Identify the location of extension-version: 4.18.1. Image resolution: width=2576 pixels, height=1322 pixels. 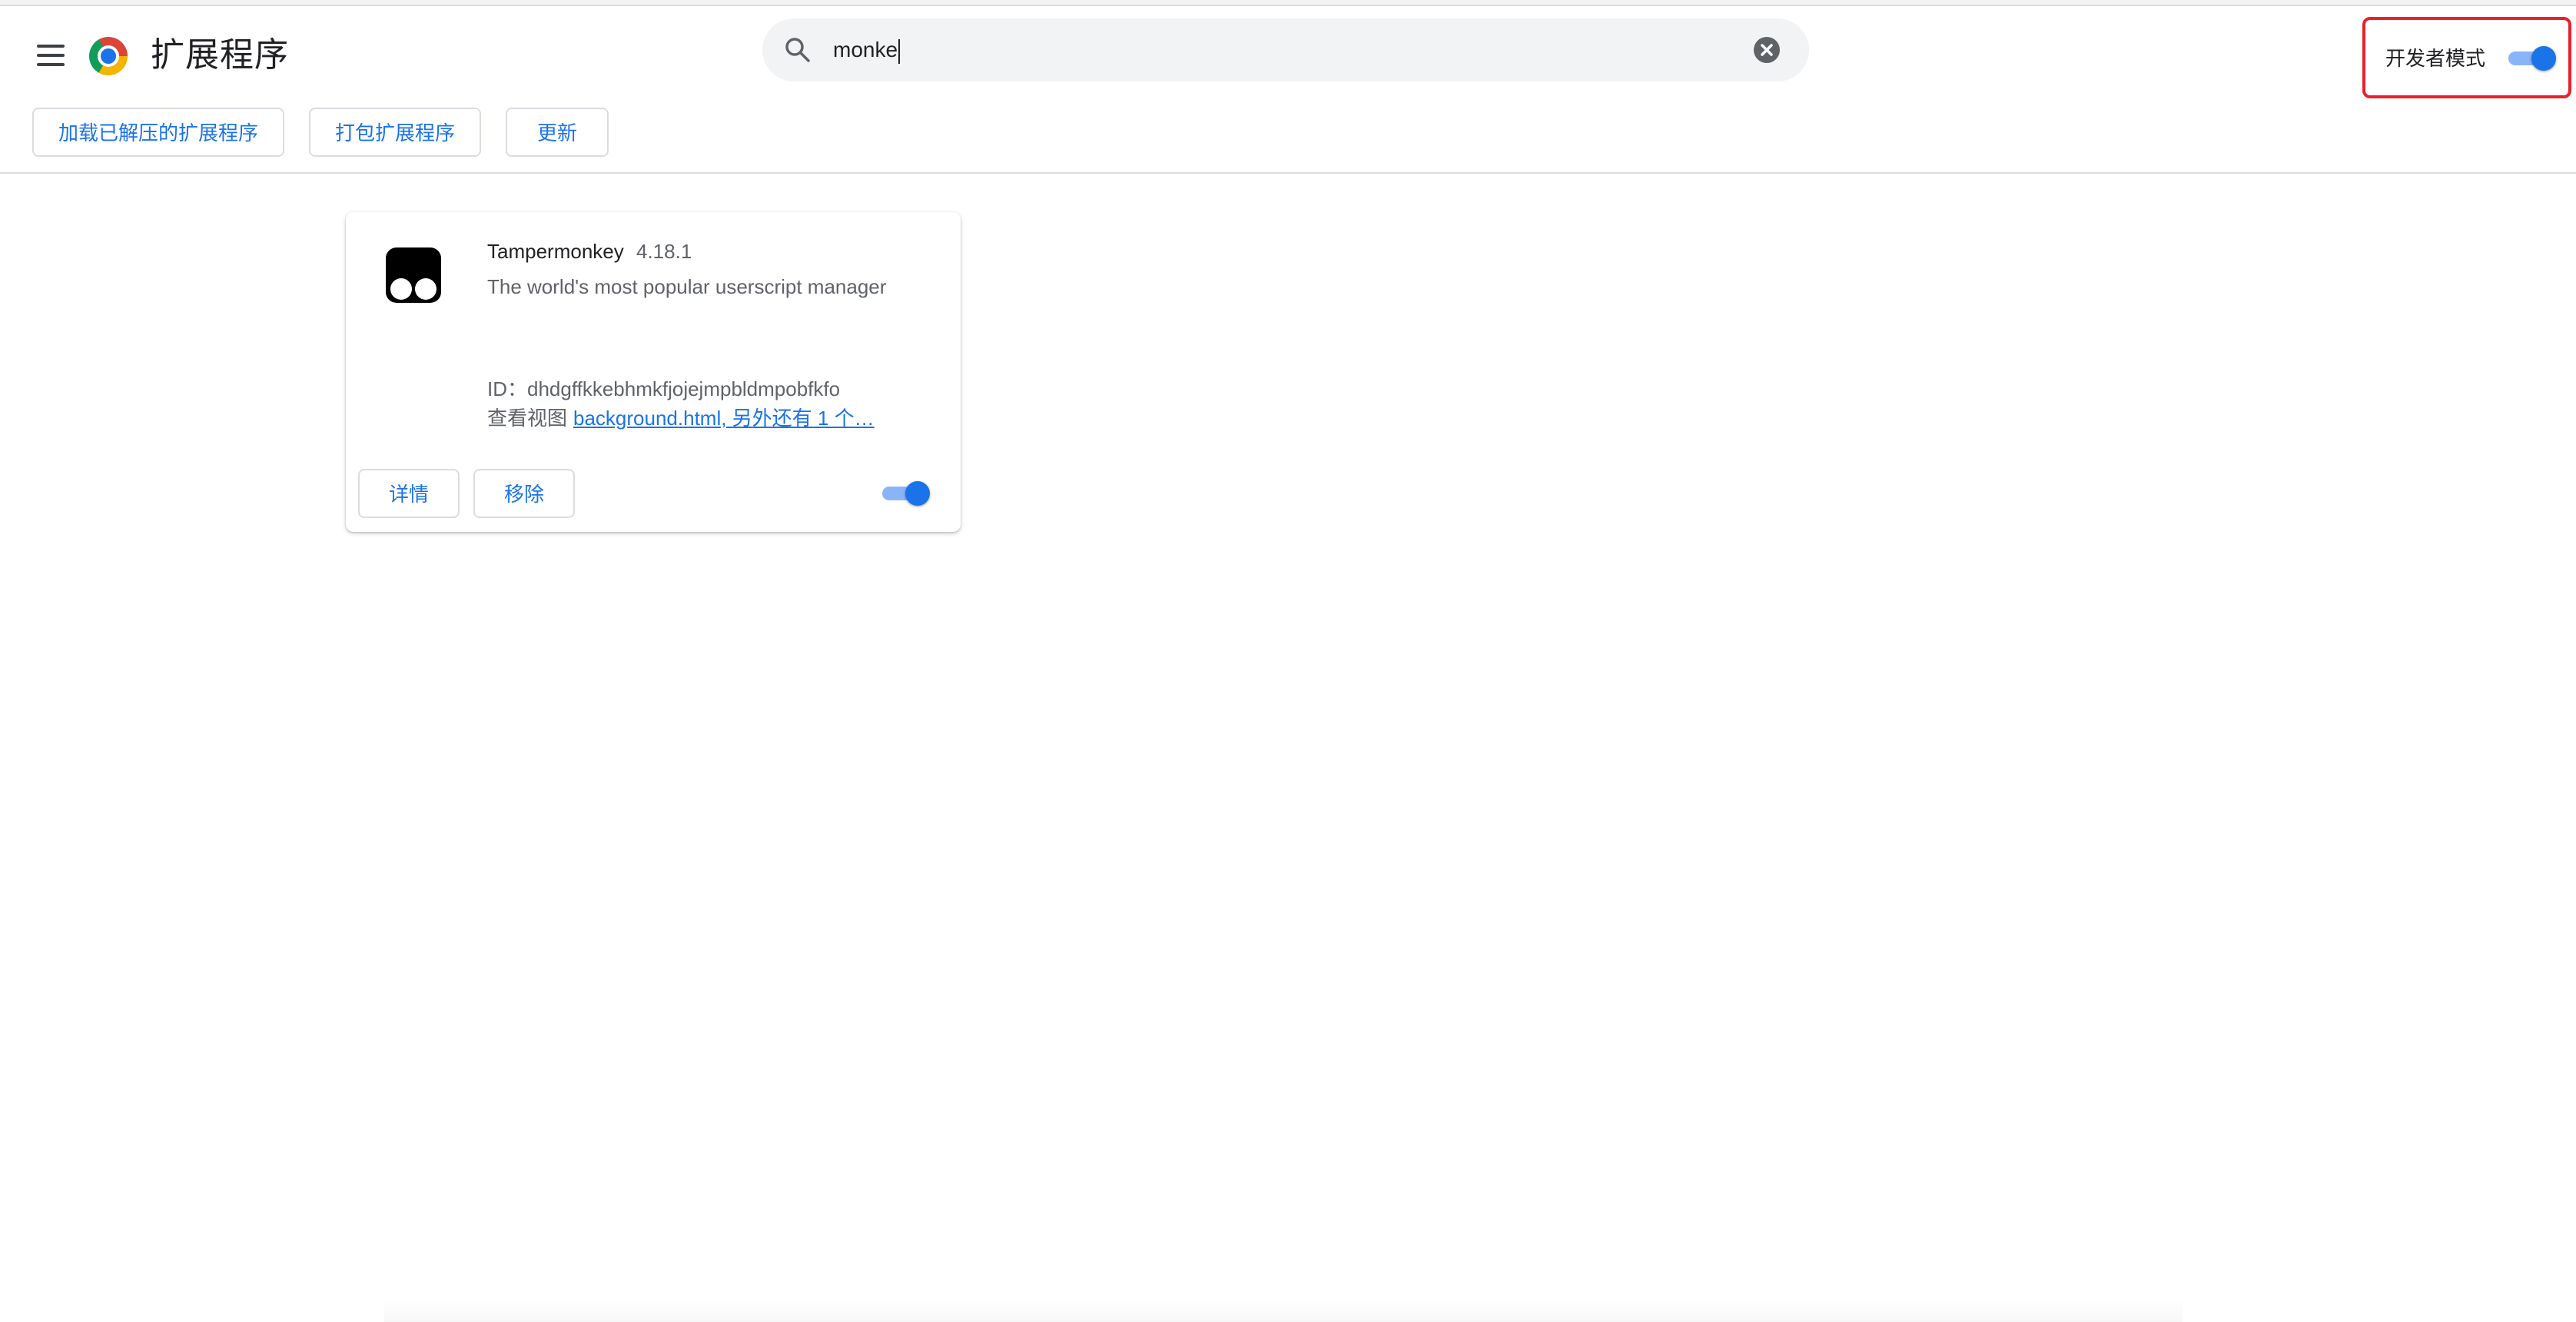
(664, 251).